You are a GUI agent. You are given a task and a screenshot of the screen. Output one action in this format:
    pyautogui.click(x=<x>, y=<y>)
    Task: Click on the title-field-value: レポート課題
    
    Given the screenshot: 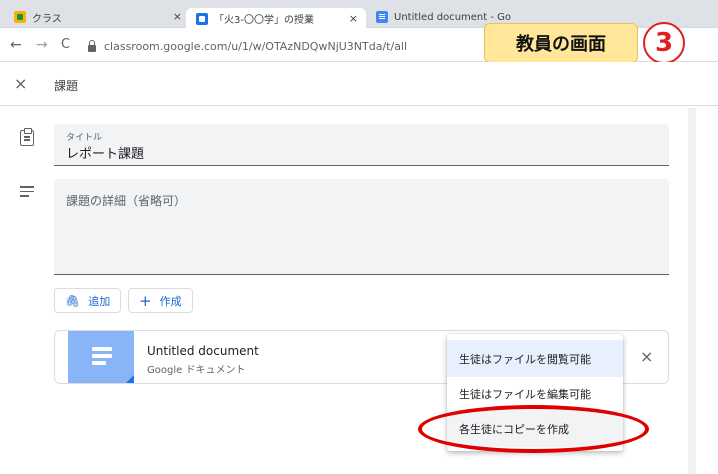 What is the action you would take?
    pyautogui.click(x=105, y=154)
    